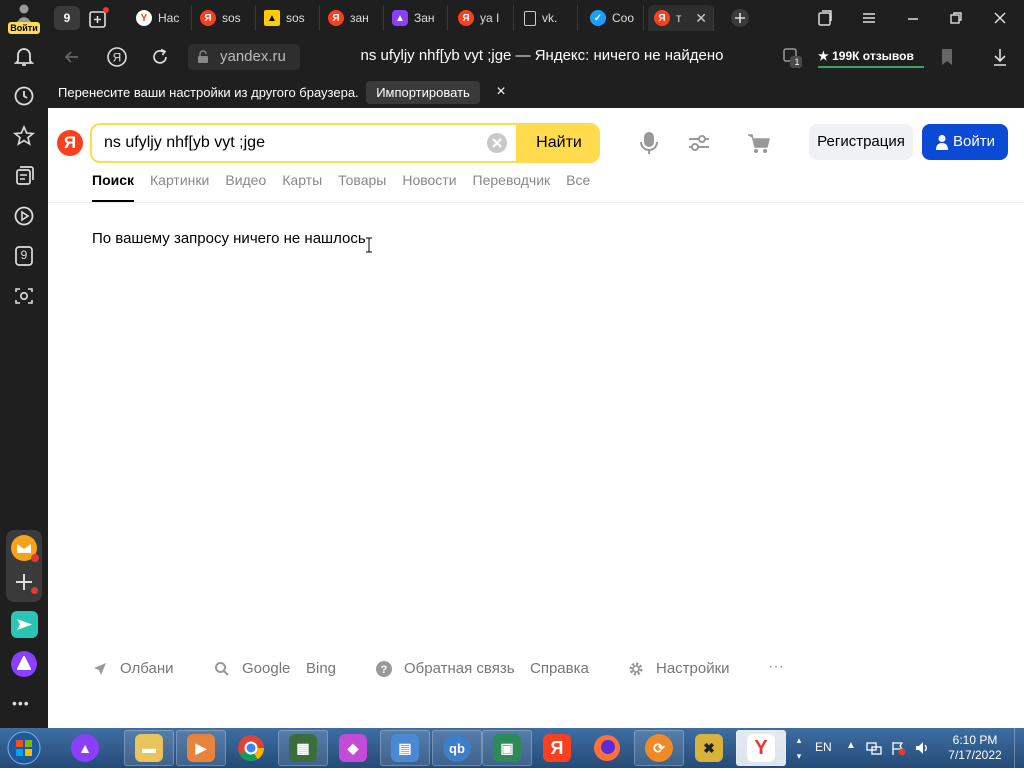  I want to click on control-panel-icon: ▤, so click(405, 748).